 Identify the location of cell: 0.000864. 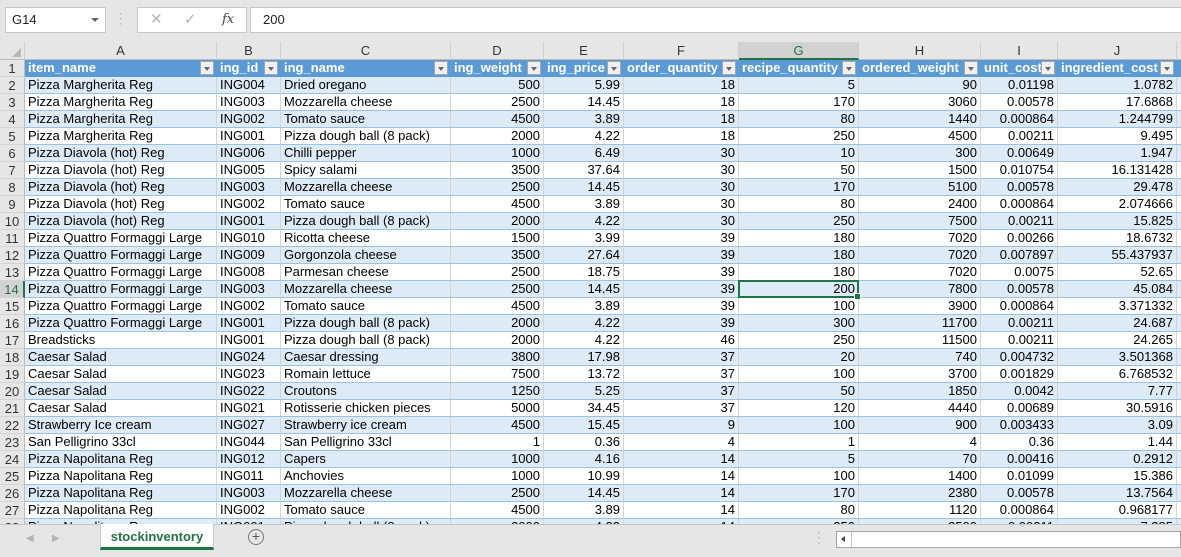
(1019, 119).